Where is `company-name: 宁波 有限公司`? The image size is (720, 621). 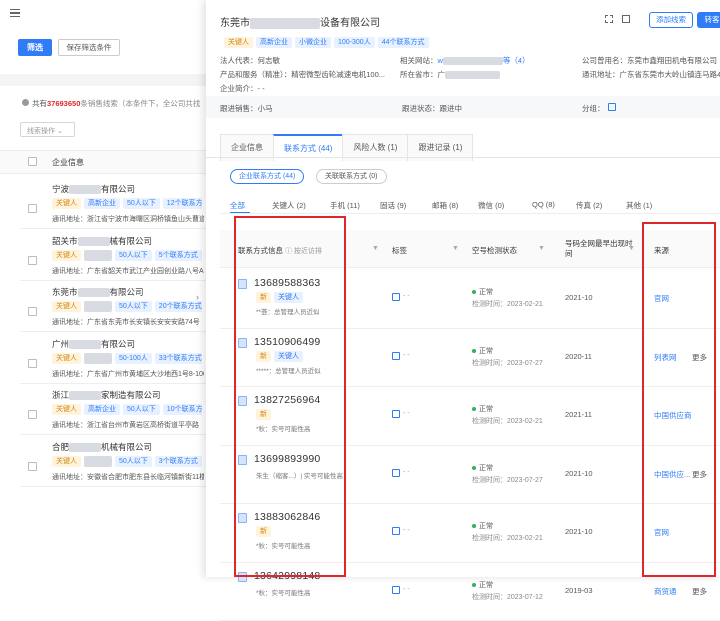
company-name: 宁波 有限公司 is located at coordinates (93, 189).